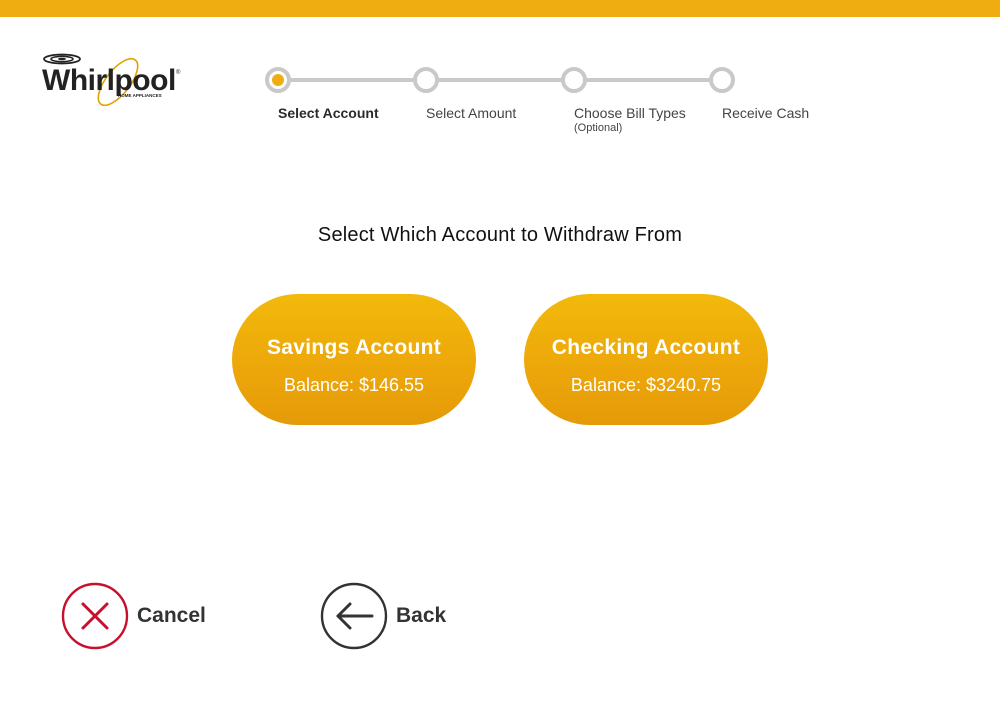  I want to click on account-balance: Balance: $3240.75, so click(646, 385).